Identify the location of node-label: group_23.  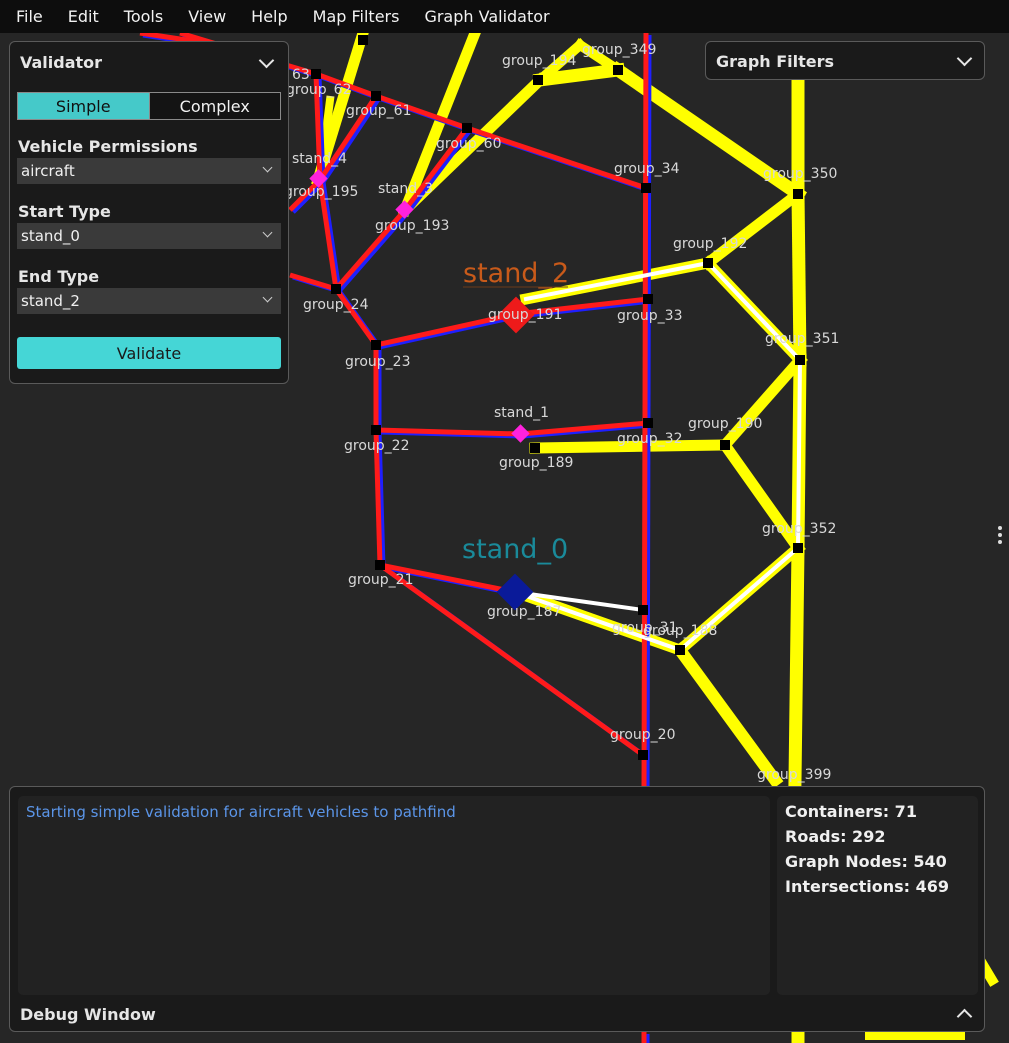
(377, 362).